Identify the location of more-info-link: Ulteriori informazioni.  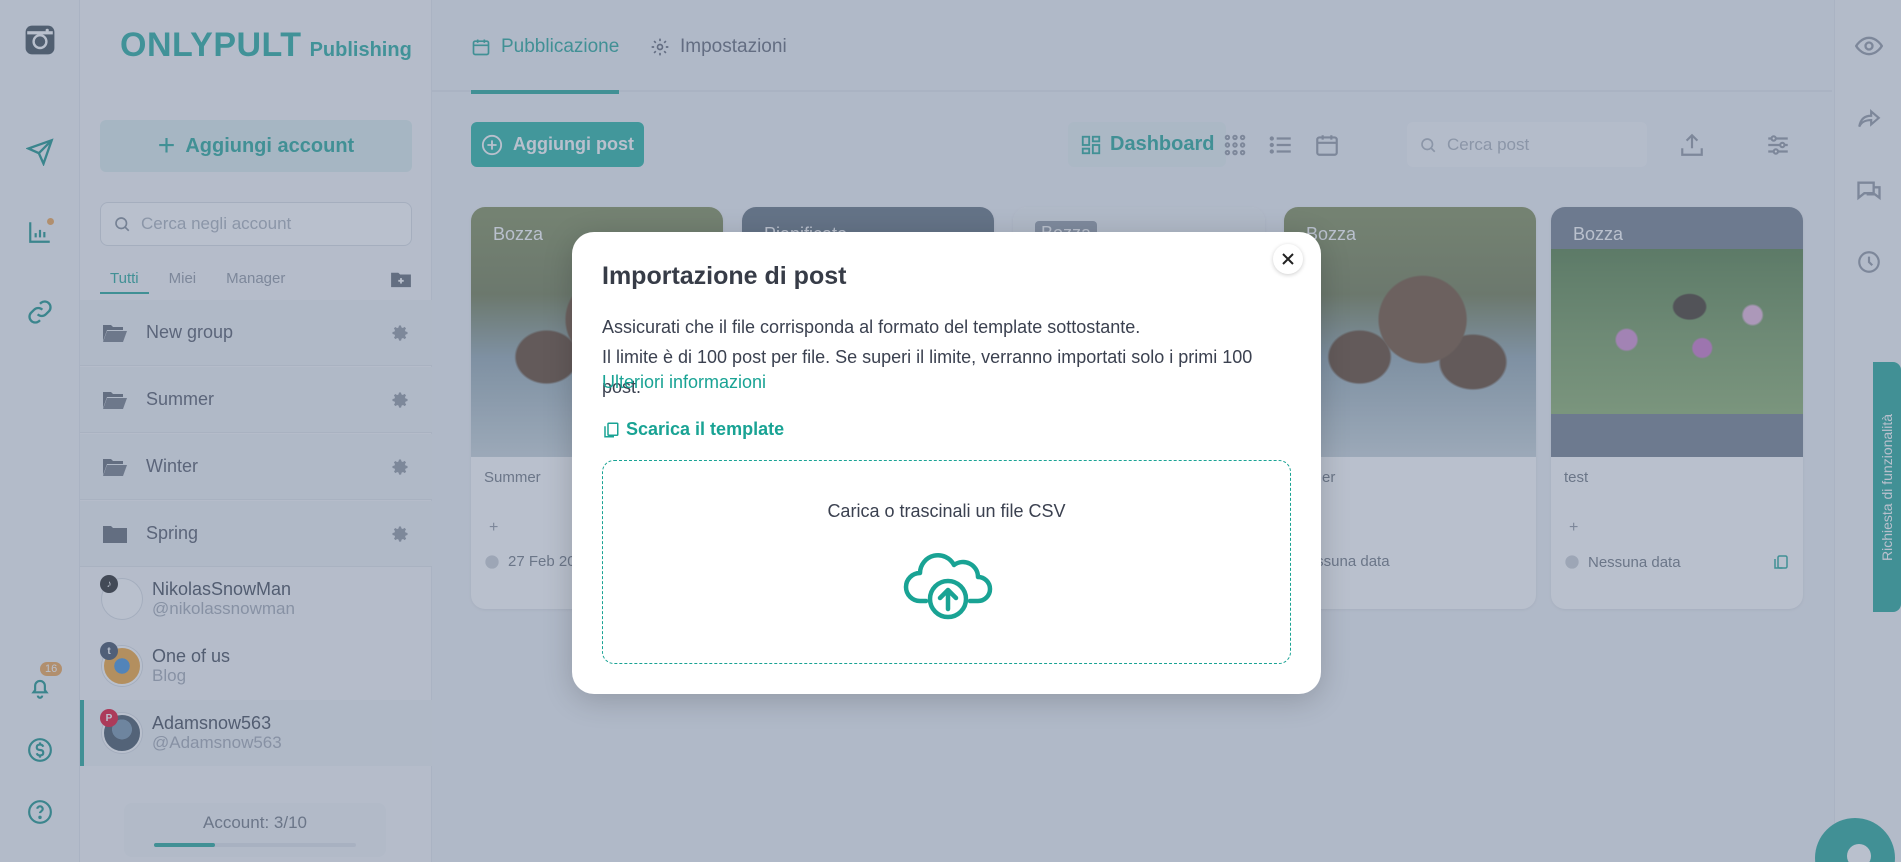
(684, 382).